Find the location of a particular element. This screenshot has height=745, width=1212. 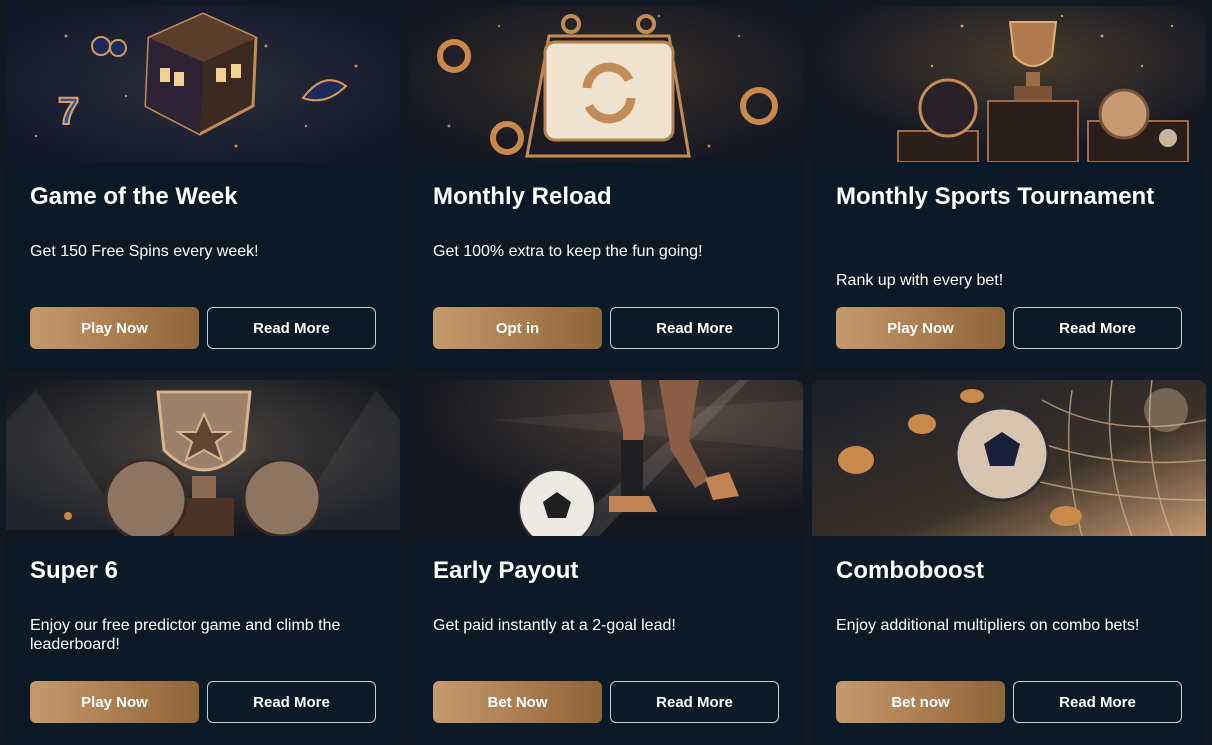

card-title: Comboboost is located at coordinates (910, 570).